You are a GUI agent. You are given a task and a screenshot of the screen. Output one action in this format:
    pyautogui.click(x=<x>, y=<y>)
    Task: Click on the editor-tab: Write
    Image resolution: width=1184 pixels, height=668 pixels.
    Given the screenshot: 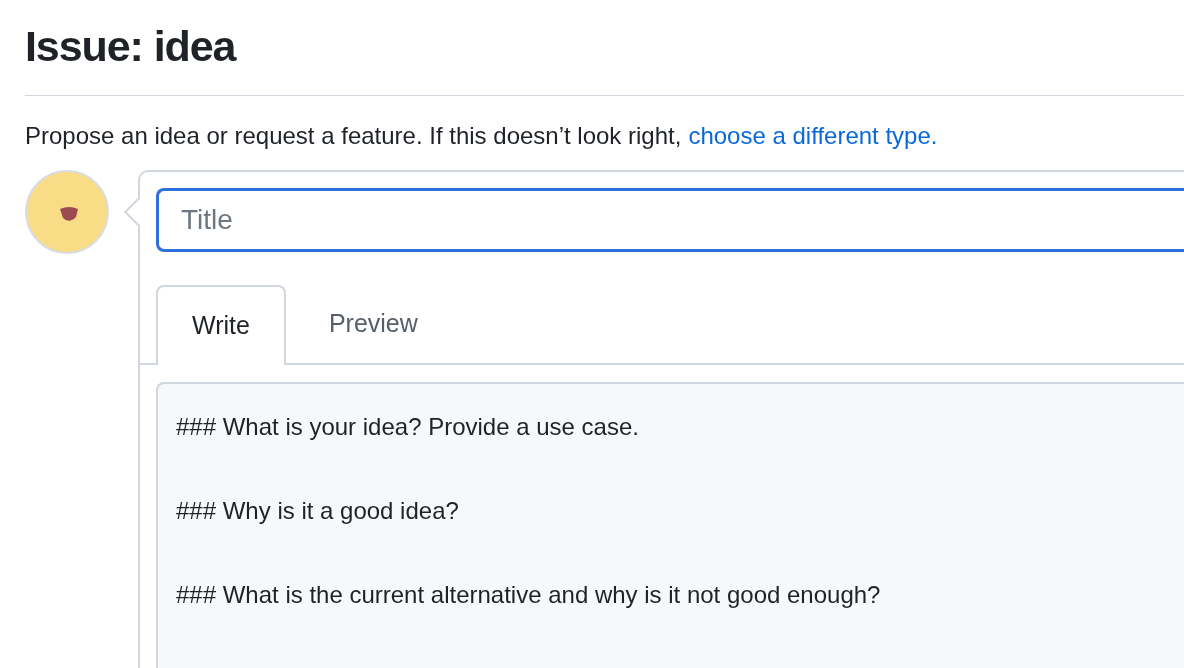 What is the action you would take?
    pyautogui.click(x=221, y=325)
    